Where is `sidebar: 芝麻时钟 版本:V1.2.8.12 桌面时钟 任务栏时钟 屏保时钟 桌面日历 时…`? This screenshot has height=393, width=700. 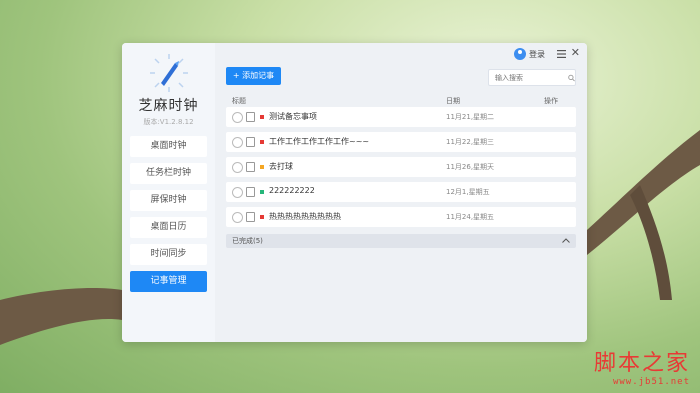
sidebar: 芝麻时钟 版本:V1.2.8.12 桌面时钟 任务栏时钟 屏保时钟 桌面日历 时… is located at coordinates (169, 192).